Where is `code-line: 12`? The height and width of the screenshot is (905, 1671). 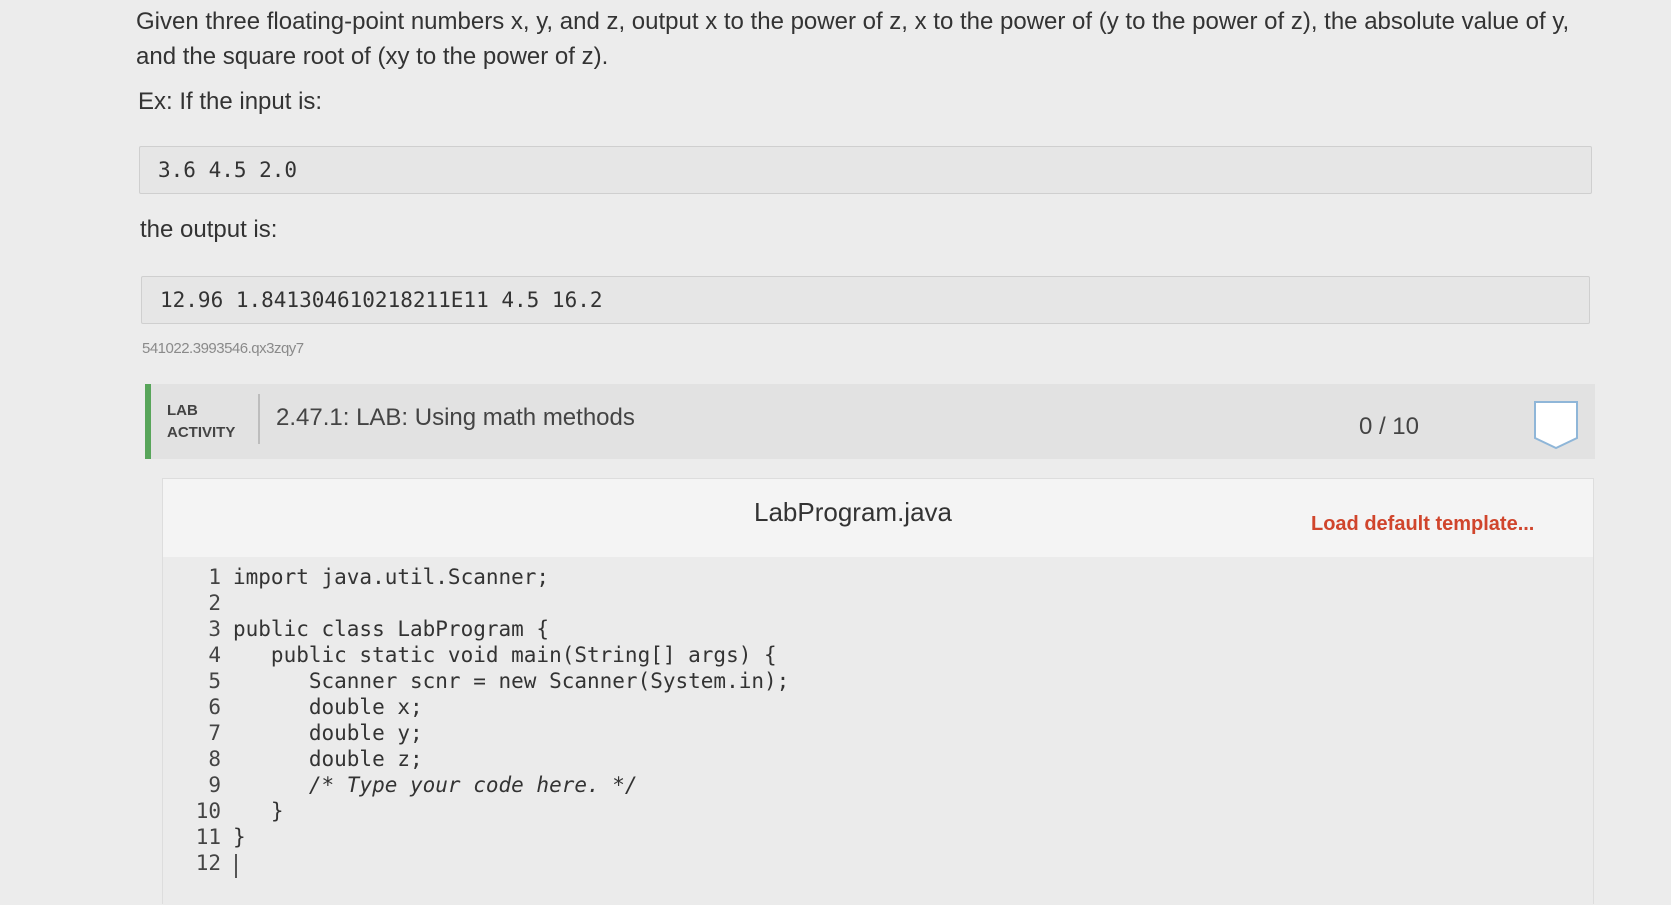
code-line: 12 is located at coordinates (878, 864).